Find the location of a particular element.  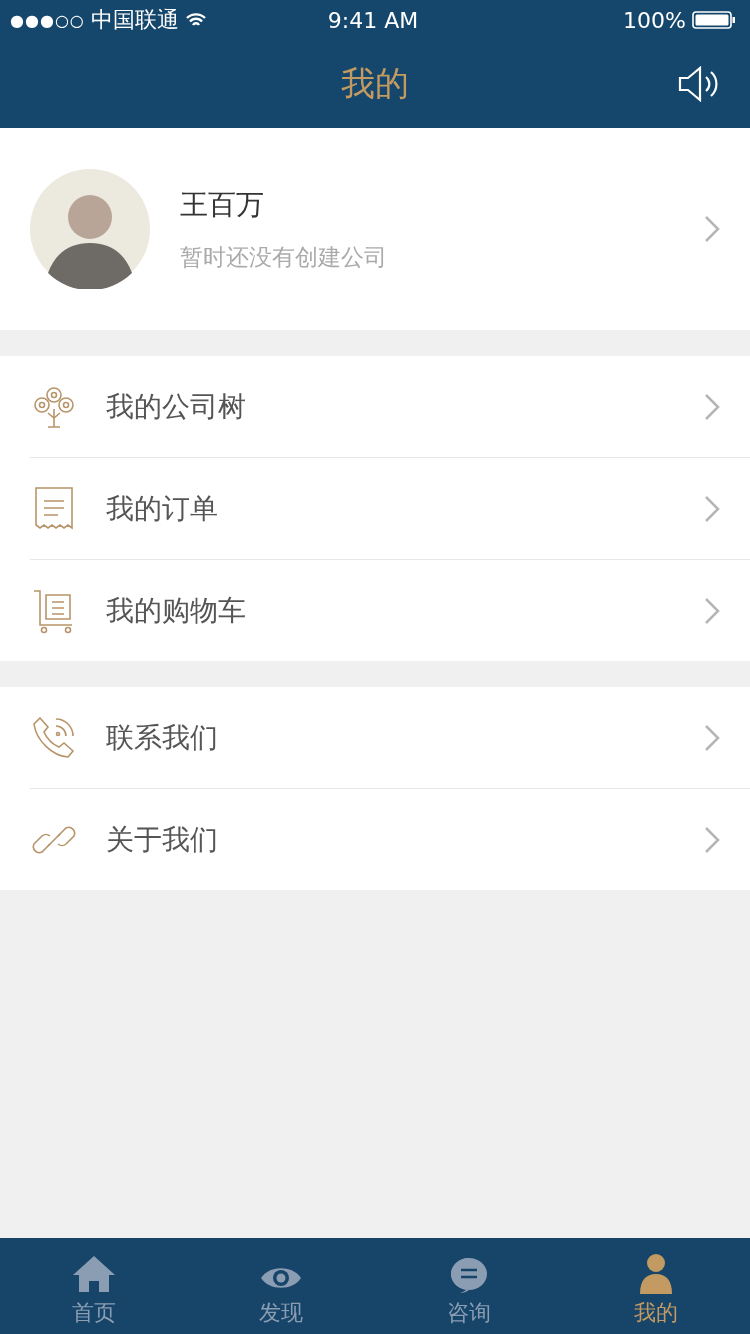

page-title: 我的 is located at coordinates (375, 83).